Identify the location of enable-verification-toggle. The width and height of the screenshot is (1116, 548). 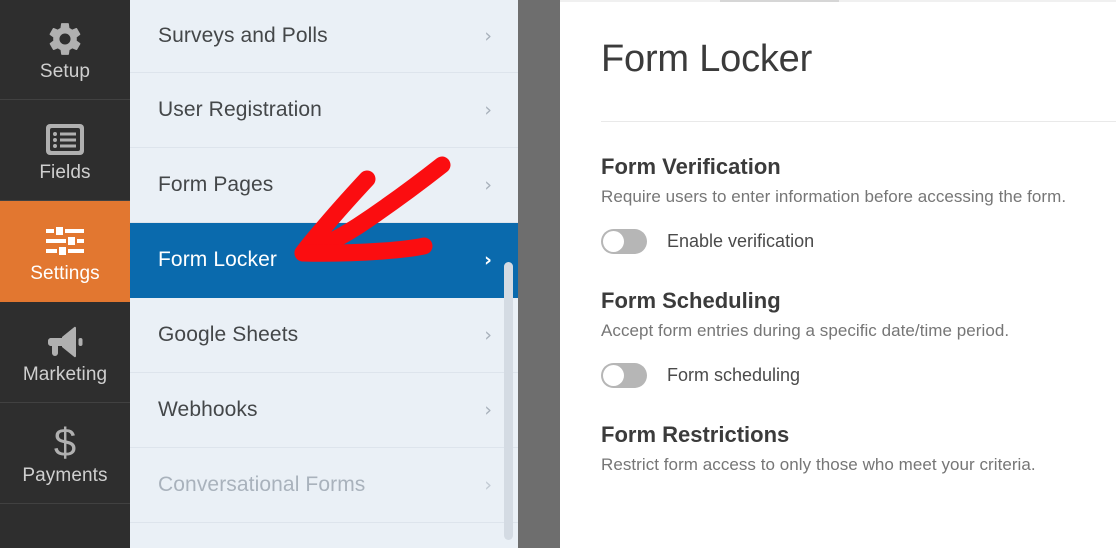
(624, 241).